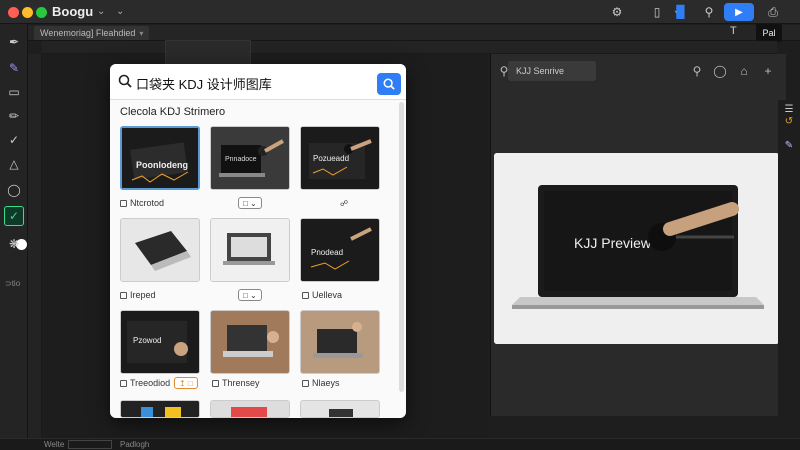  I want to click on add-icon: +, so click(768, 71).